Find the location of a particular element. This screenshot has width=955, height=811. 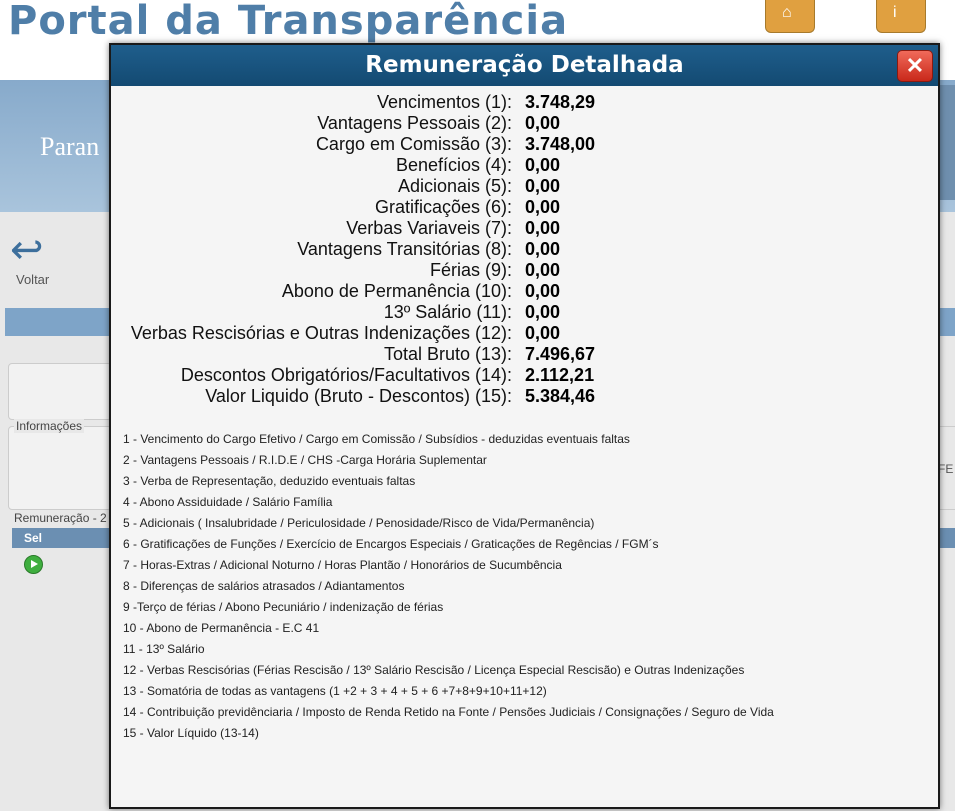

logo is located at coordinates (946, 142).